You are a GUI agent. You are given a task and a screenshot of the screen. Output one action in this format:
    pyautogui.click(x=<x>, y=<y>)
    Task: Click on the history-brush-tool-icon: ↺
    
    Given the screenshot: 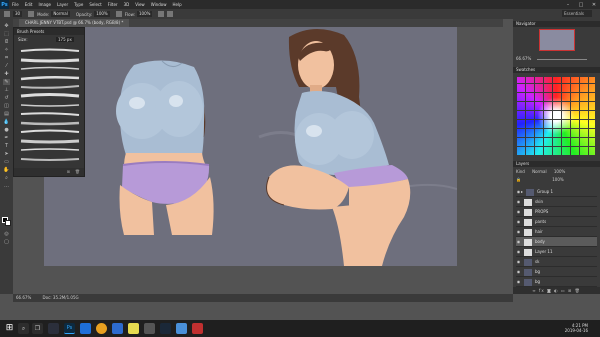 What is the action you would take?
    pyautogui.click(x=6, y=98)
    